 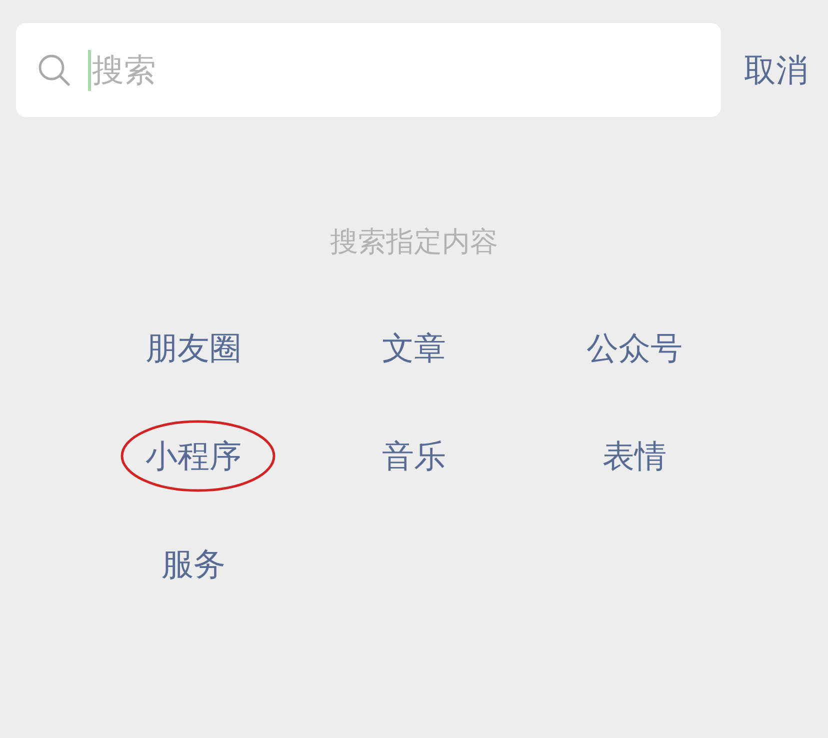 I want to click on category-link: 音乐, so click(x=414, y=456).